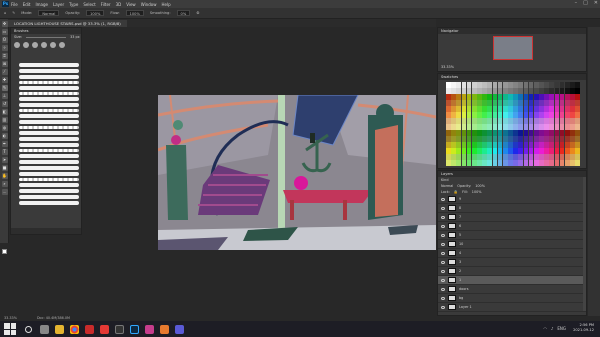 This screenshot has height=337, width=600. What do you see at coordinates (4, 176) in the screenshot?
I see `hand-tool-icon: ✋` at bounding box center [4, 176].